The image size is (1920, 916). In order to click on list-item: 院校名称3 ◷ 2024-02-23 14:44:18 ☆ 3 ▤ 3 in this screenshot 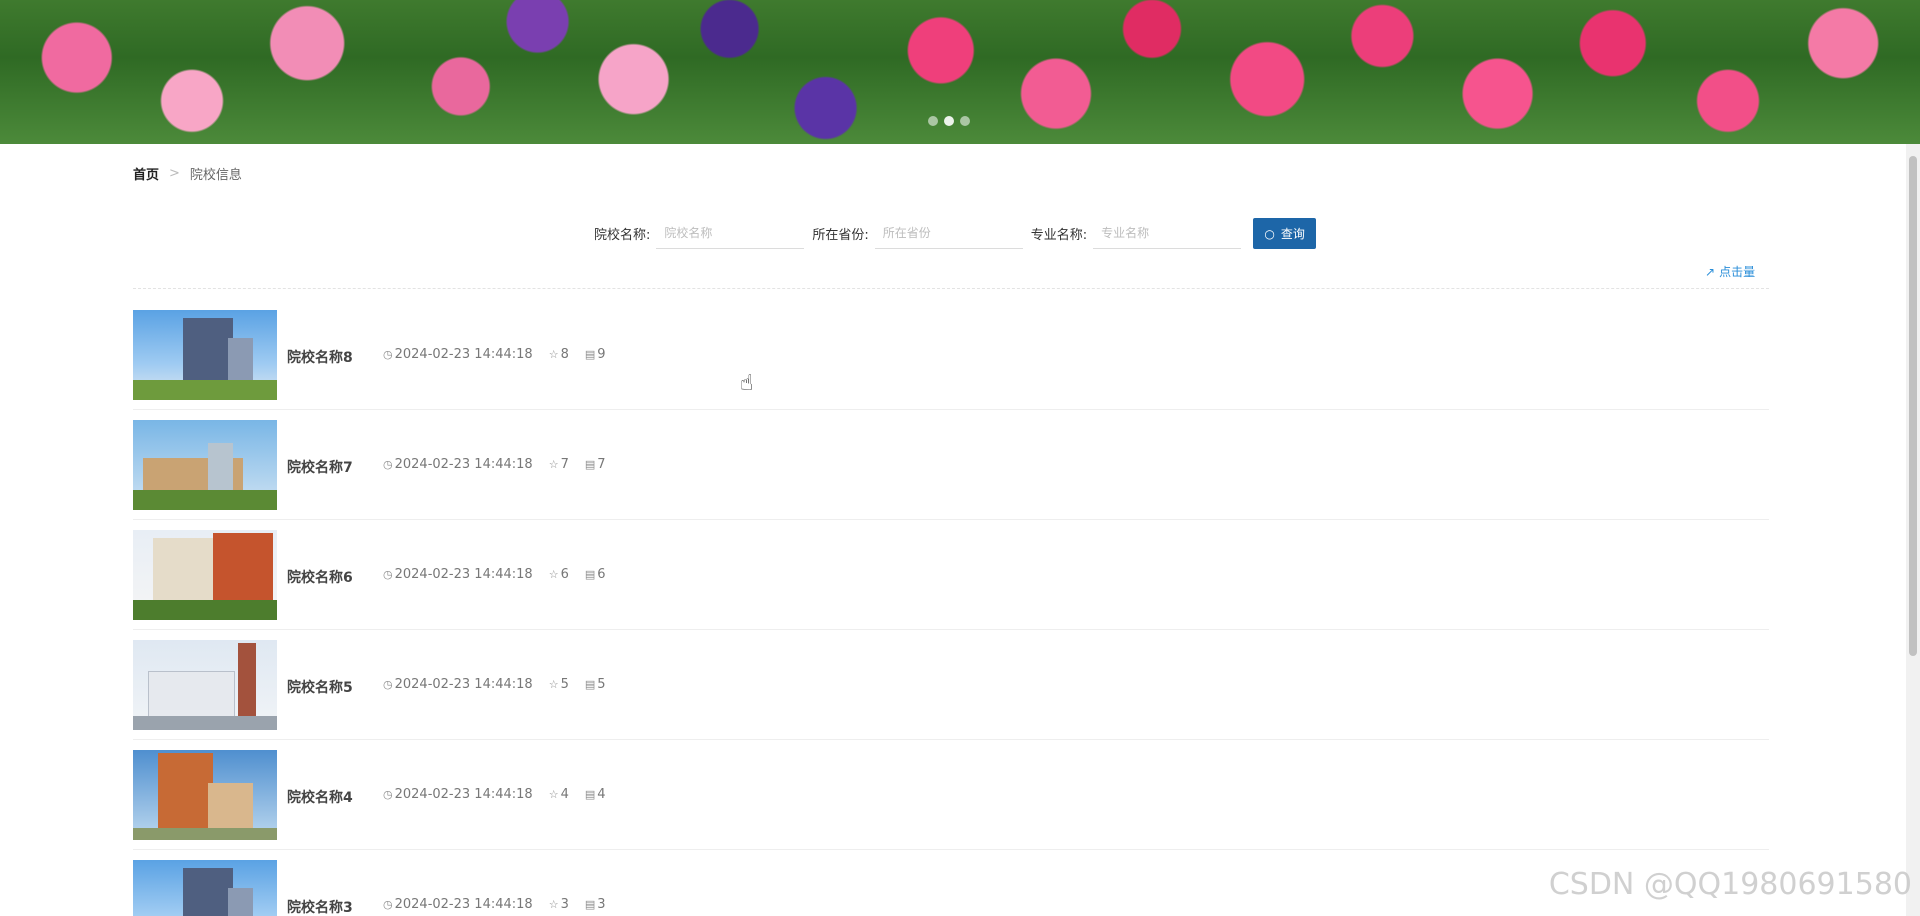, I will do `click(951, 883)`.